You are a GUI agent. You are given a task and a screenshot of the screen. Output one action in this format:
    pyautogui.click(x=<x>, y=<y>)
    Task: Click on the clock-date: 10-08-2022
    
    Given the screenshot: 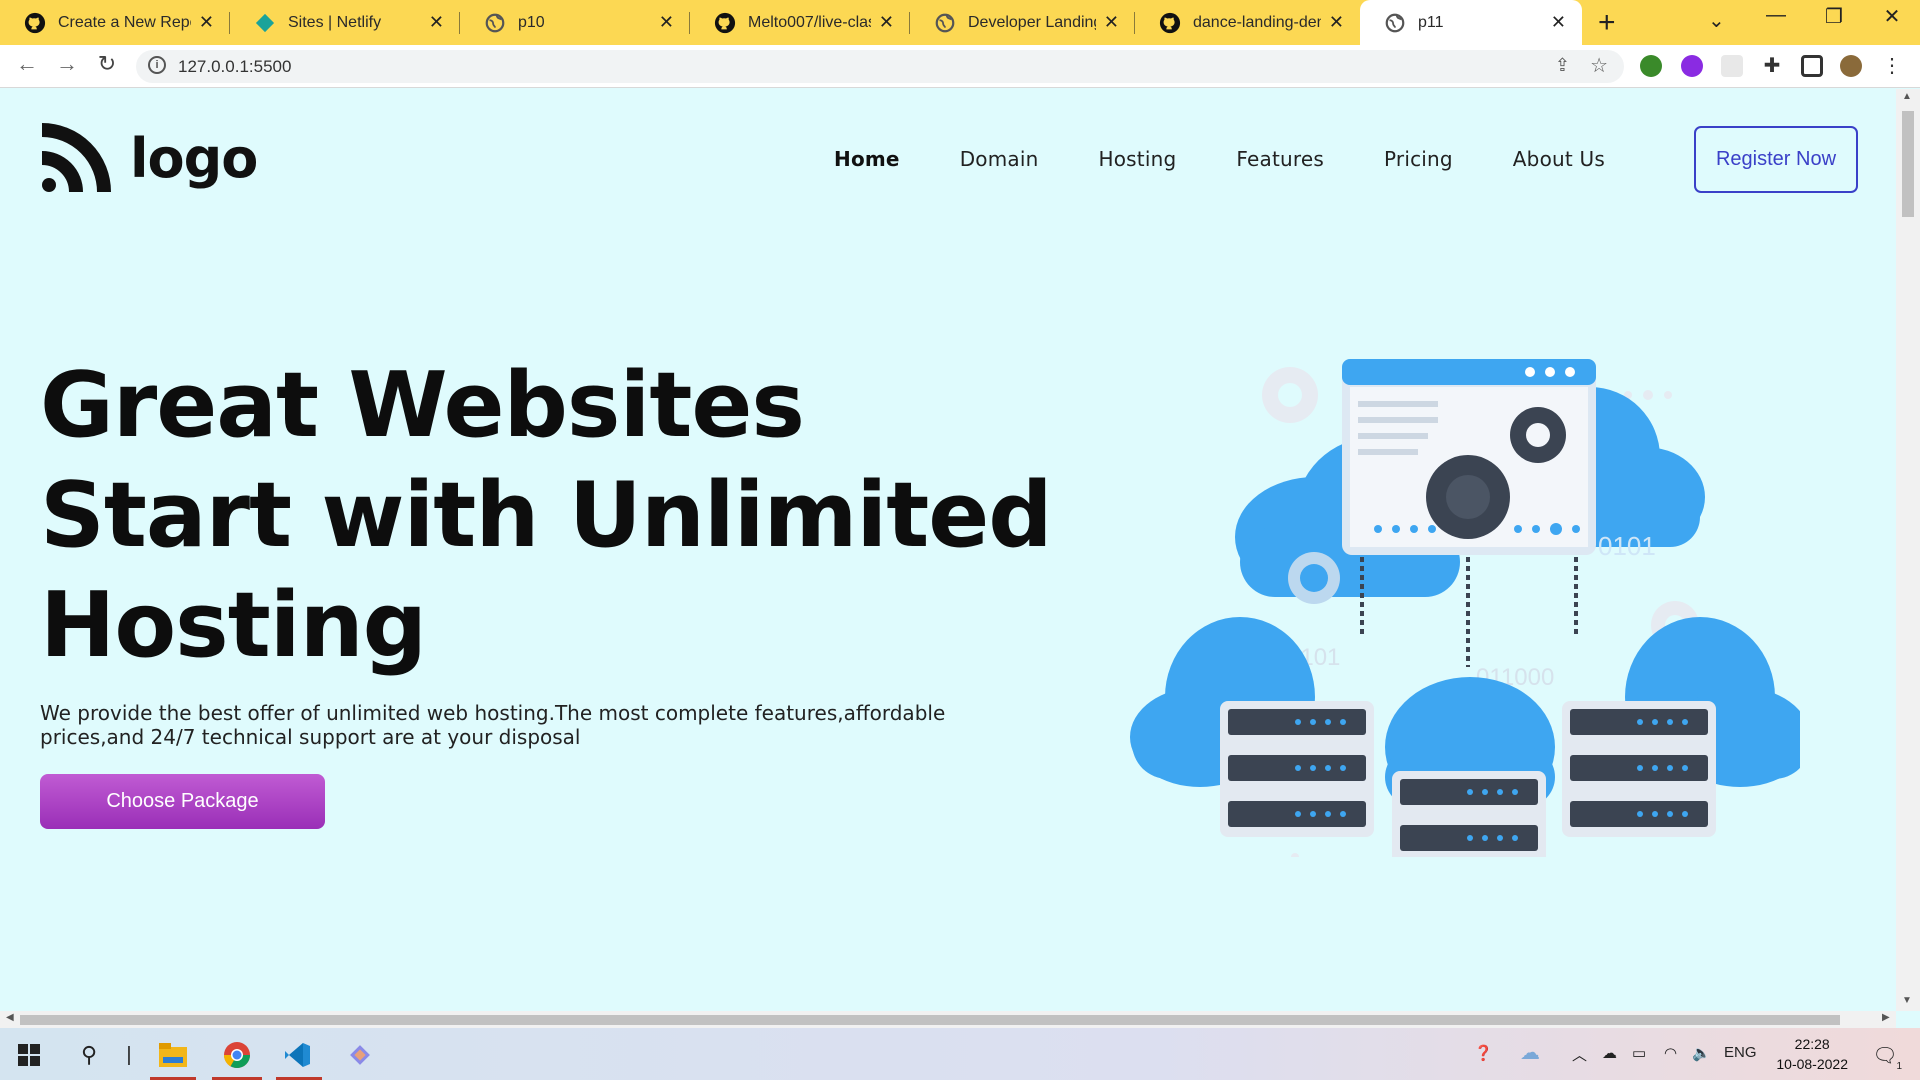 What is the action you would take?
    pyautogui.click(x=1812, y=1064)
    